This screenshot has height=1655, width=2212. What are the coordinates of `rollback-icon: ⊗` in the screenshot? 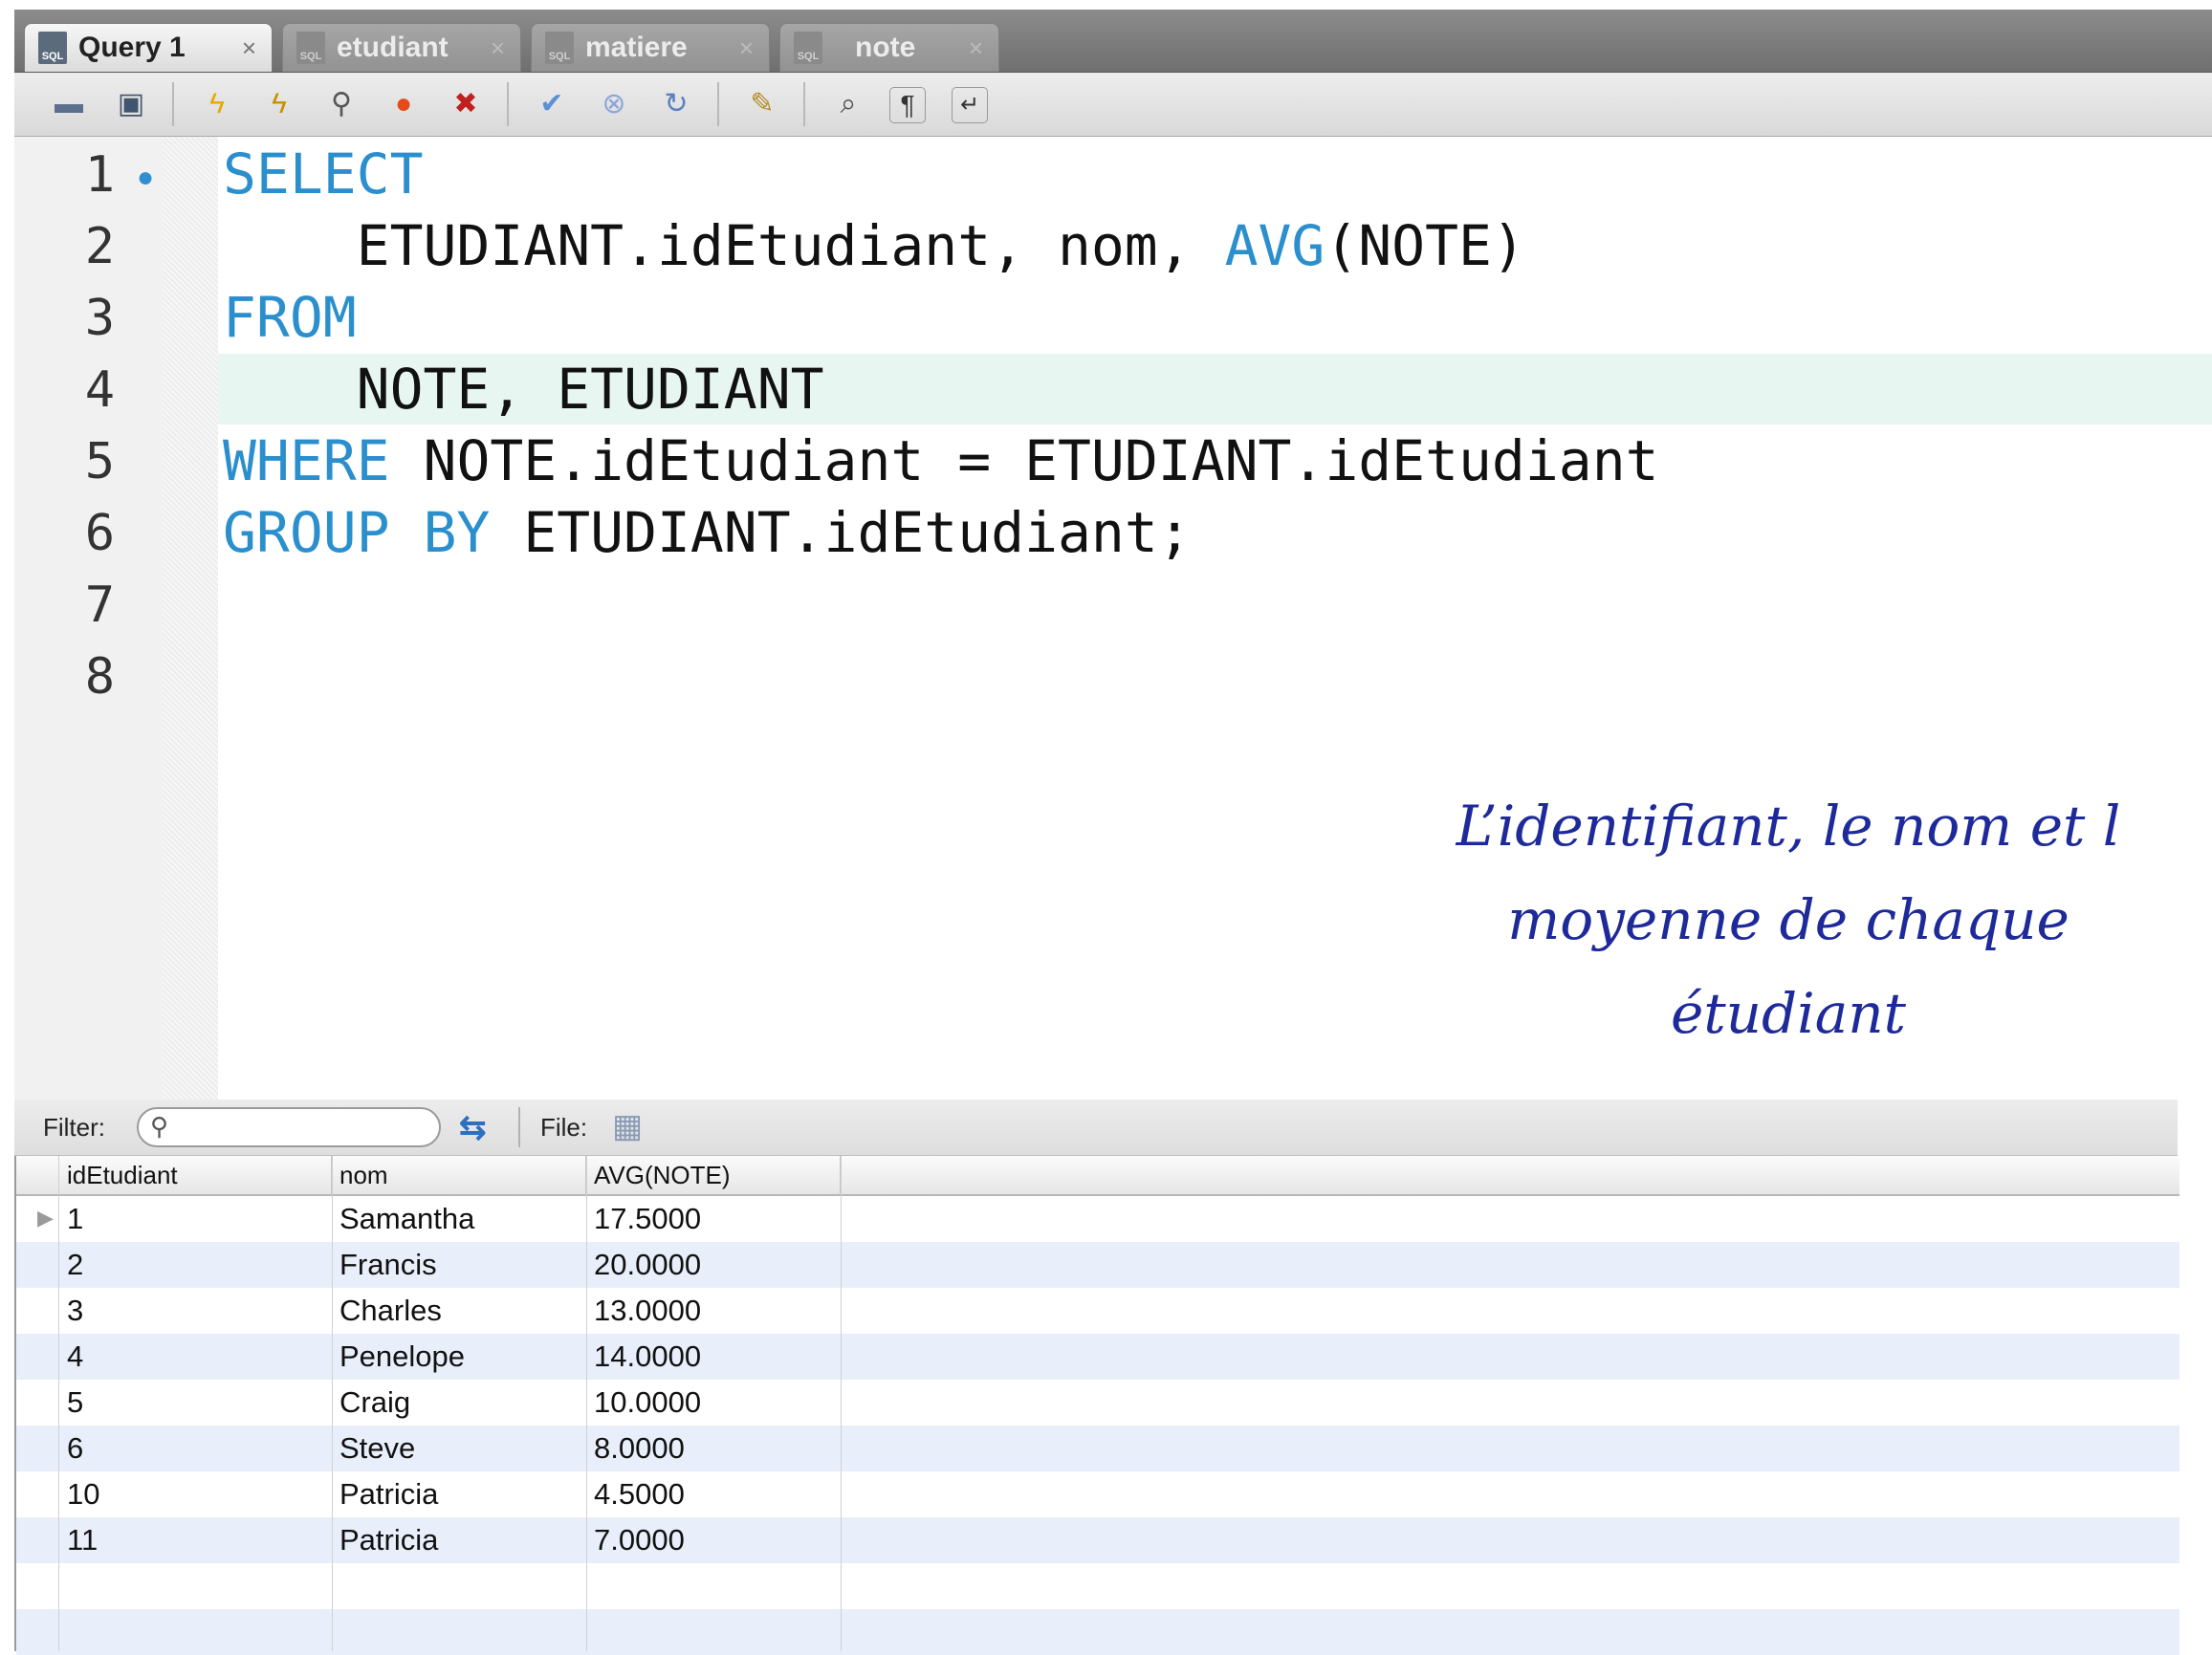 It's located at (614, 104).